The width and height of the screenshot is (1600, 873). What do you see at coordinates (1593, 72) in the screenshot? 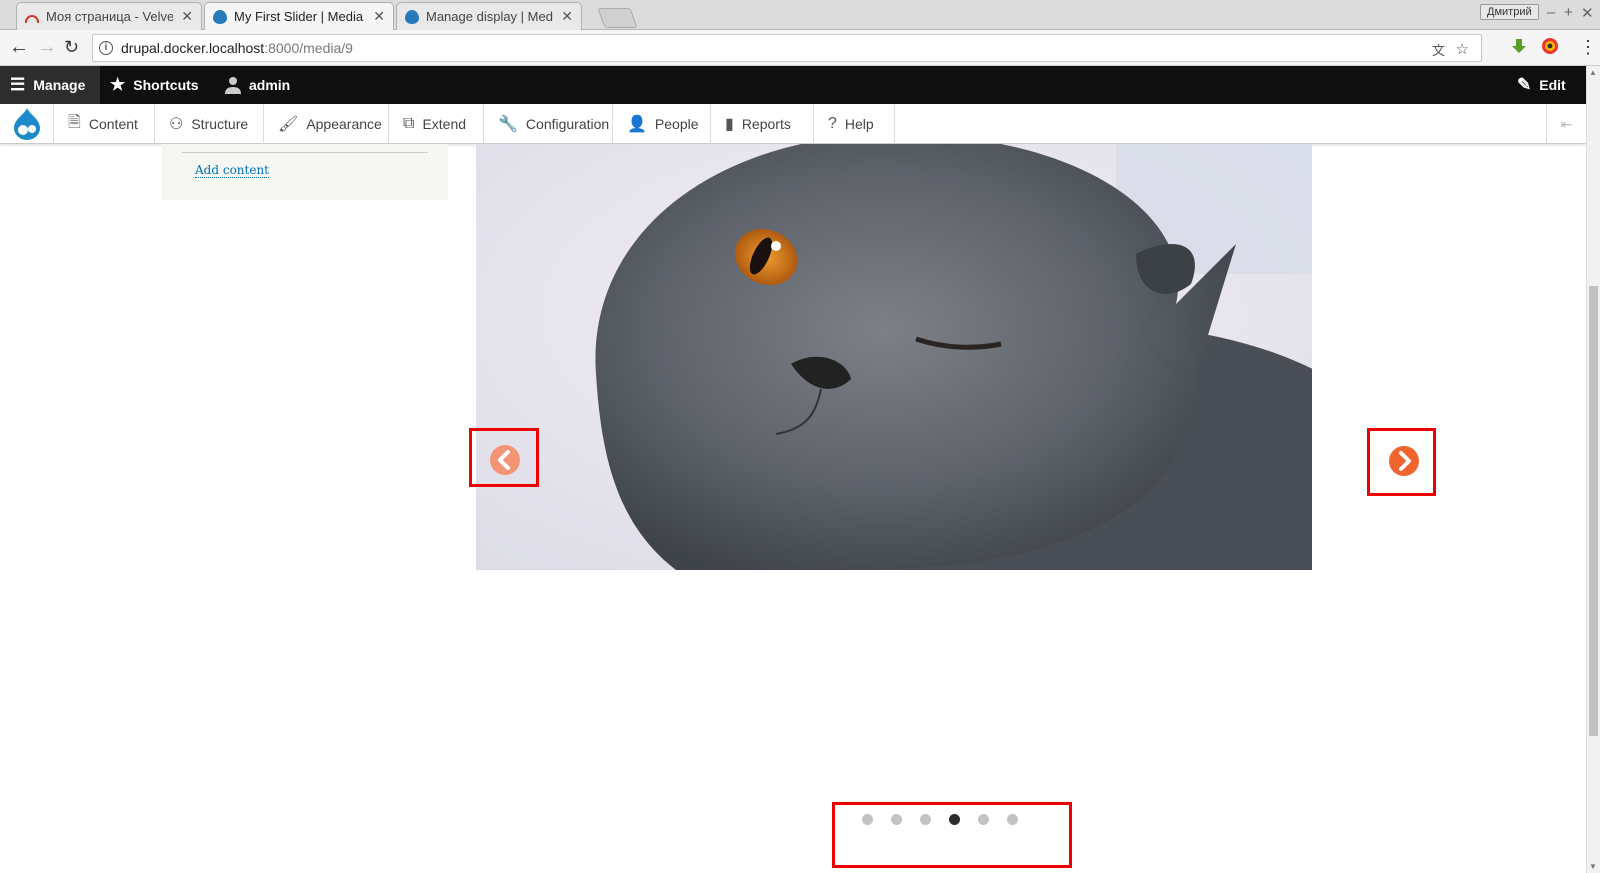
I see `scroll-up-icon: ▲` at bounding box center [1593, 72].